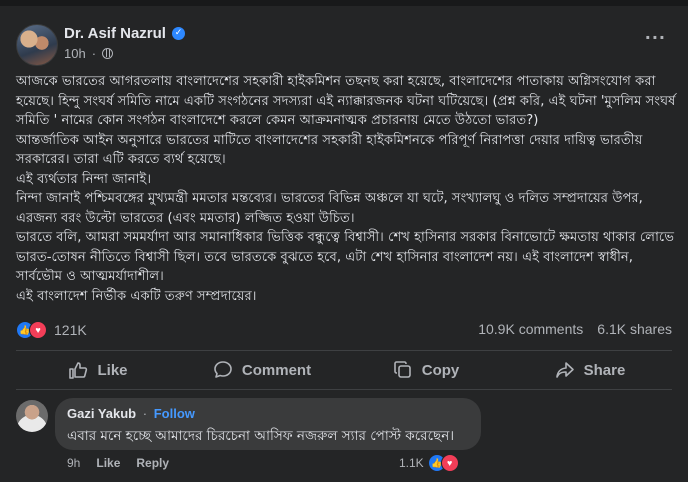 This screenshot has width=688, height=482. Describe the element at coordinates (429, 463) in the screenshot. I see `comment-reactions: 1.1K 👍 ♥` at that location.